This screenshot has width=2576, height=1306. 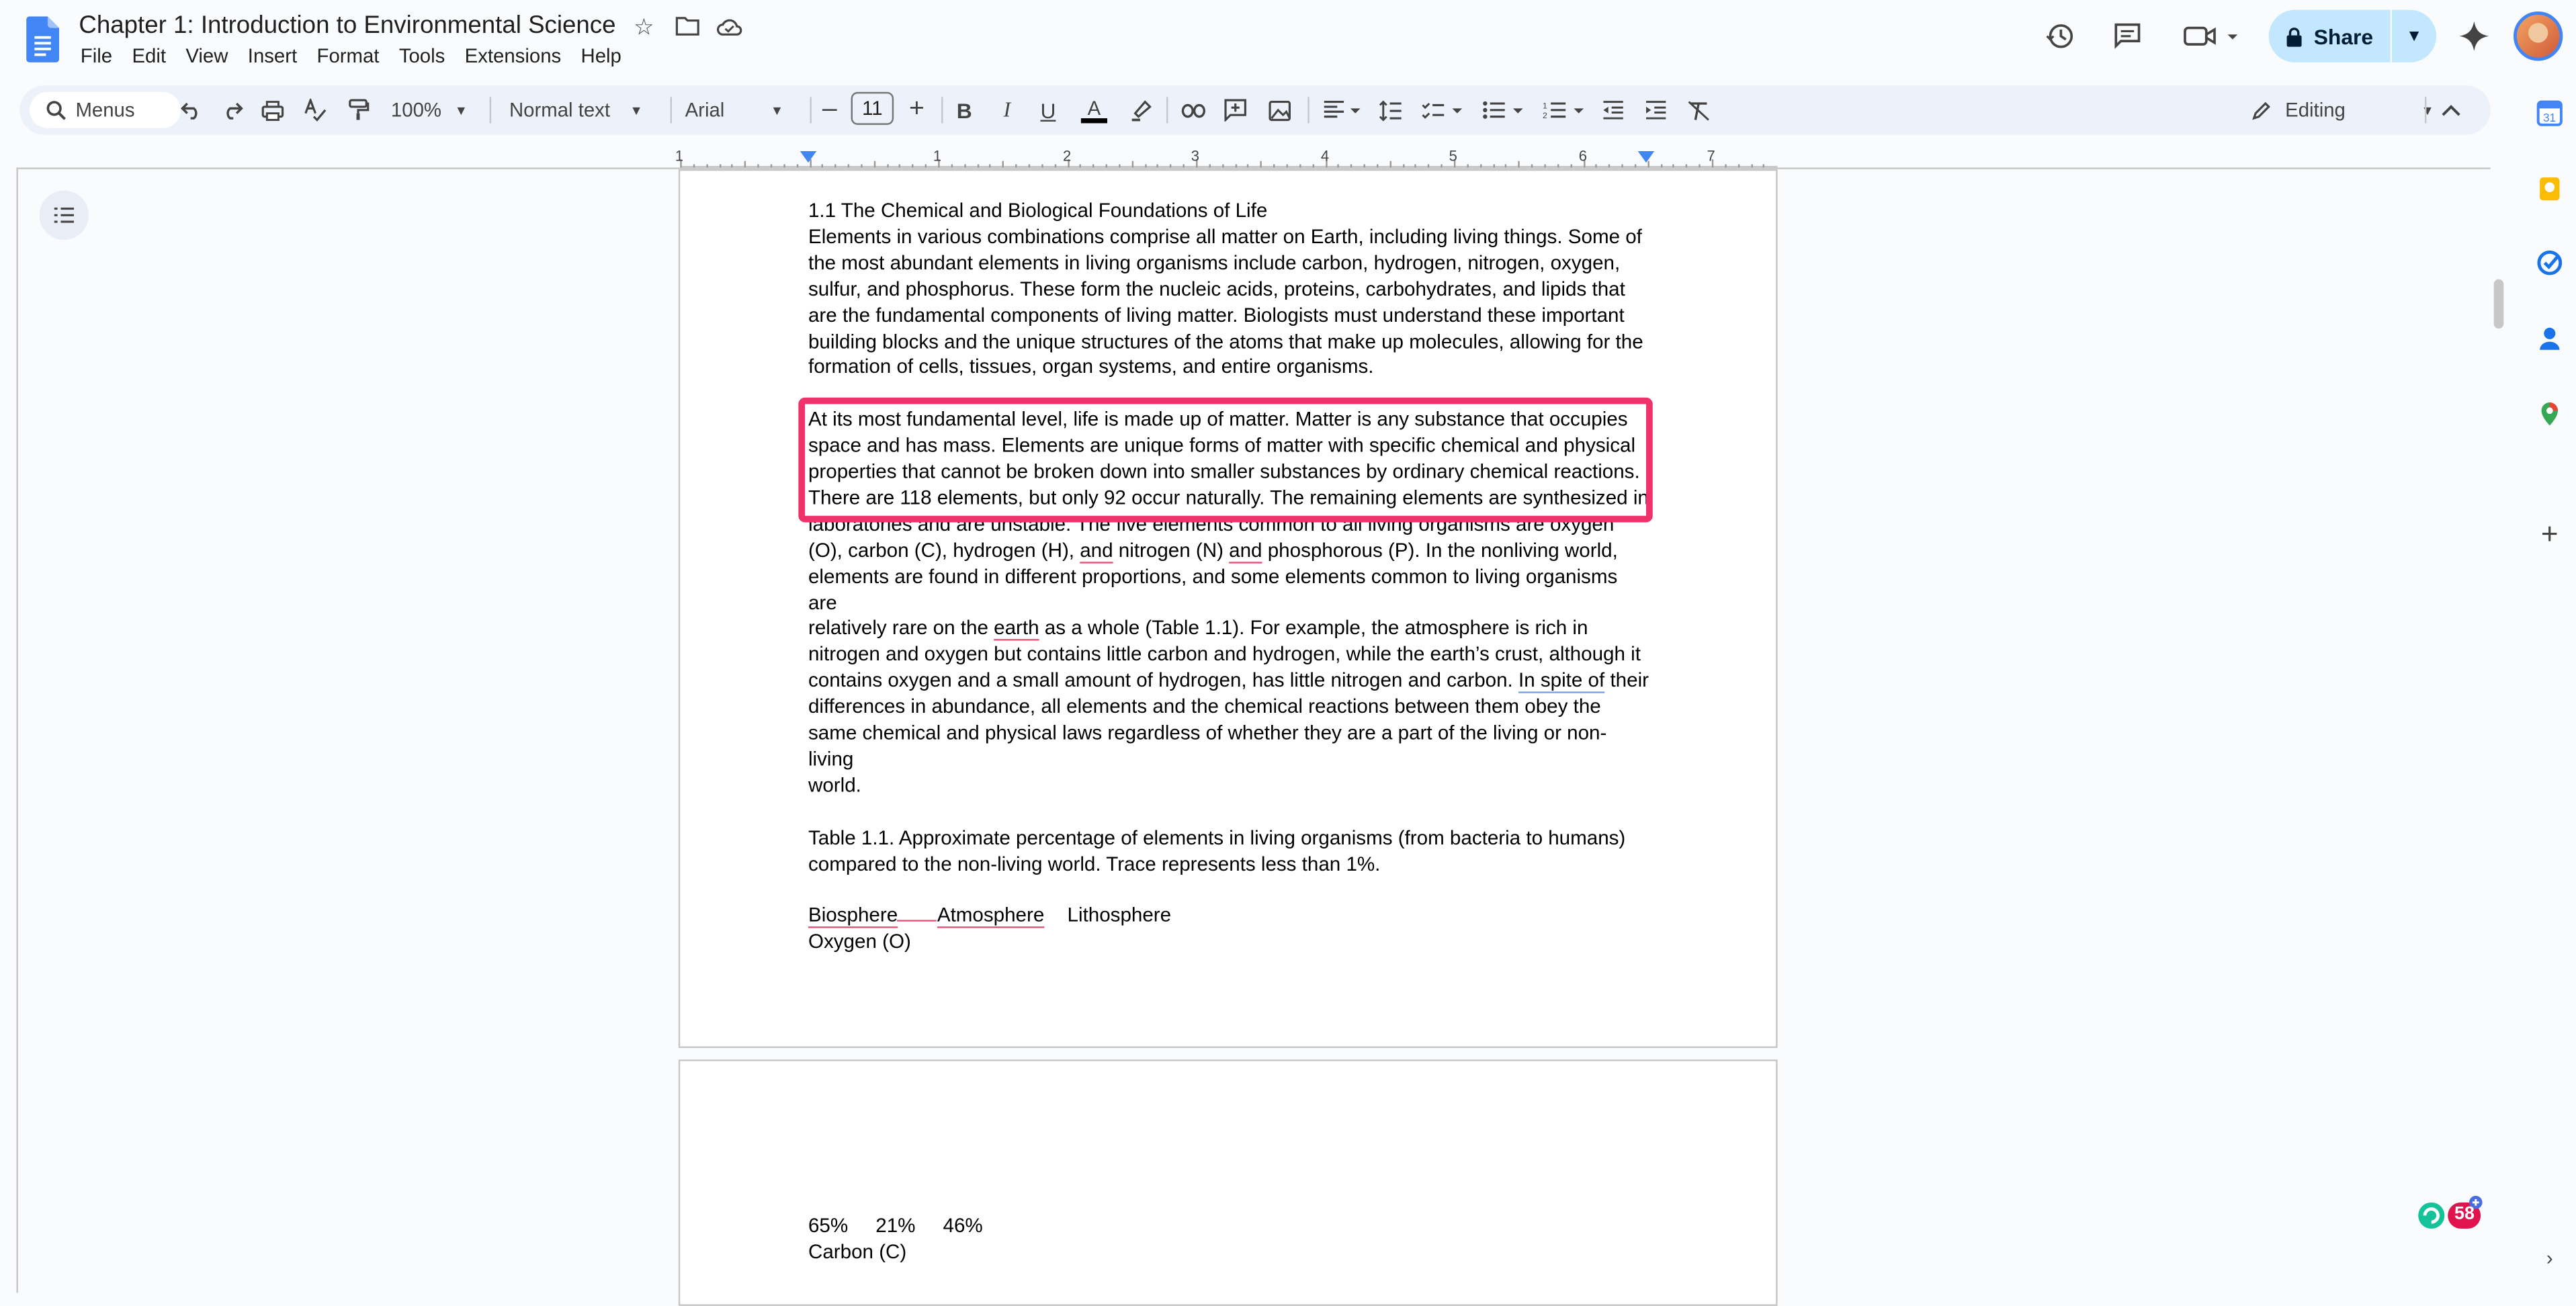 I want to click on share-dropdown-icon: ▼, so click(x=2414, y=36).